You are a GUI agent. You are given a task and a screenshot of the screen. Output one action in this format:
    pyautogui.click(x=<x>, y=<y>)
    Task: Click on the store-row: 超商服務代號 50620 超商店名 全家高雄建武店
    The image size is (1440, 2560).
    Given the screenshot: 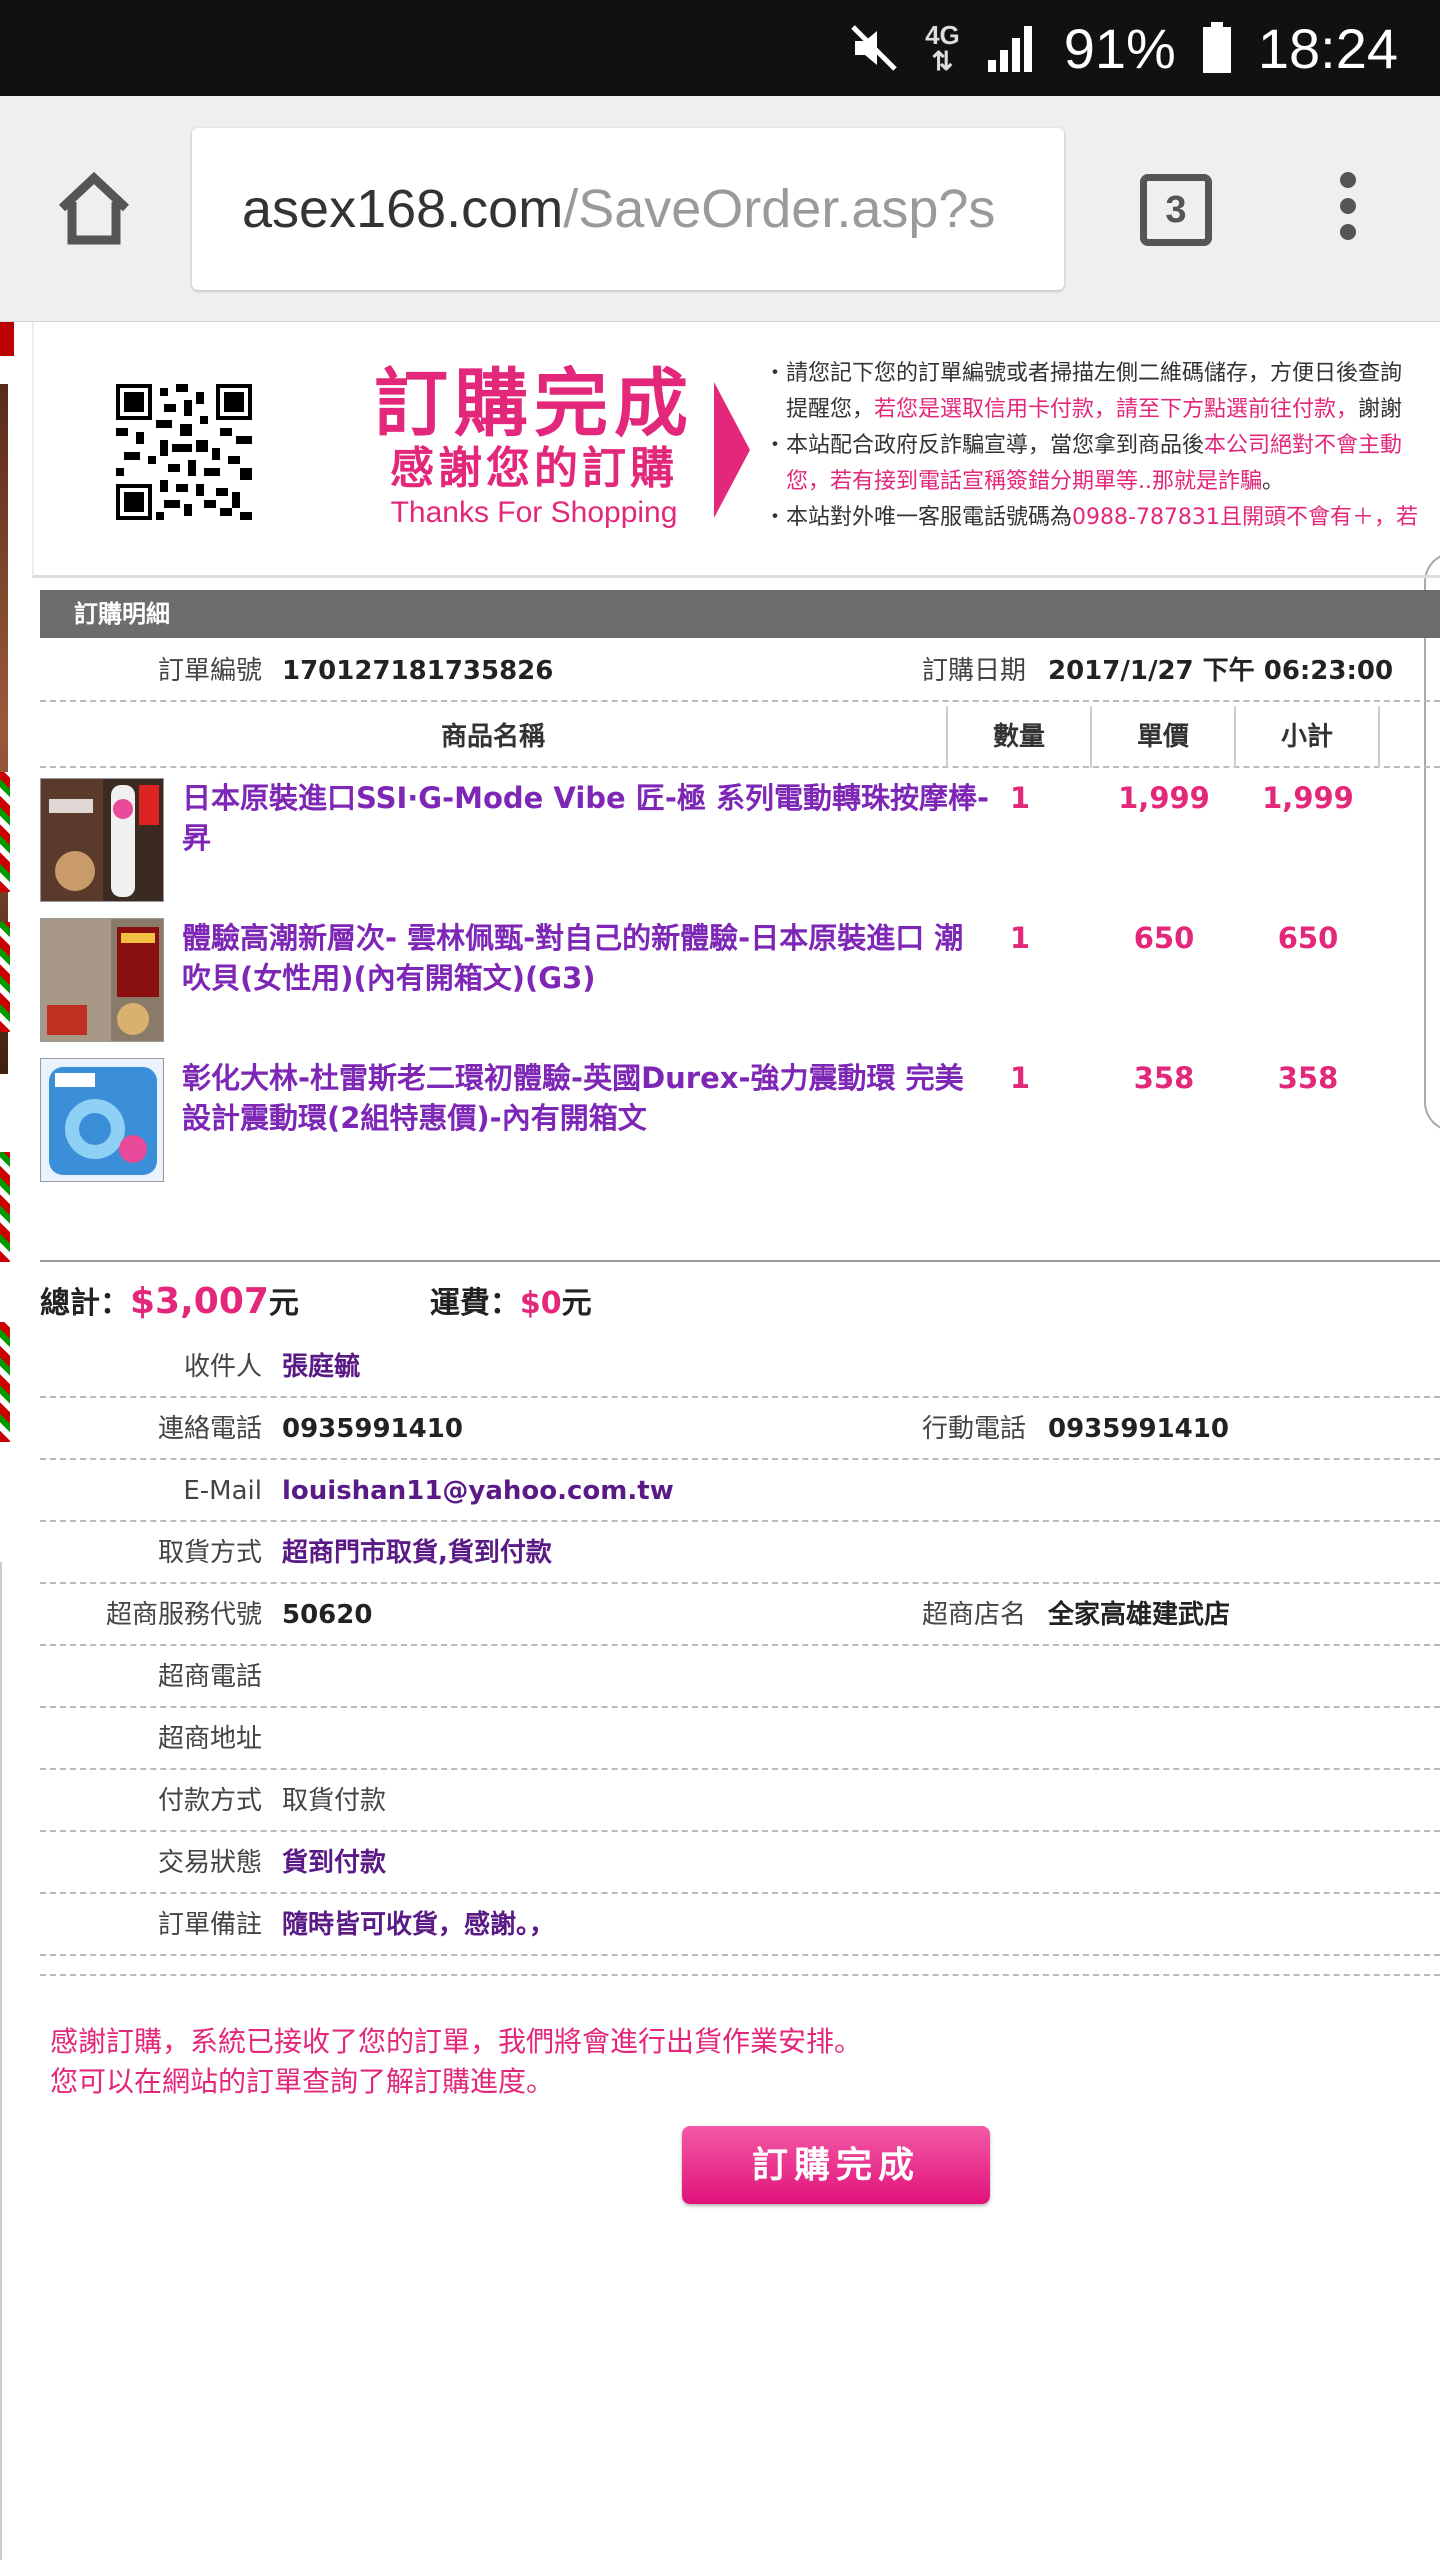 What is the action you would take?
    pyautogui.click(x=740, y=1615)
    